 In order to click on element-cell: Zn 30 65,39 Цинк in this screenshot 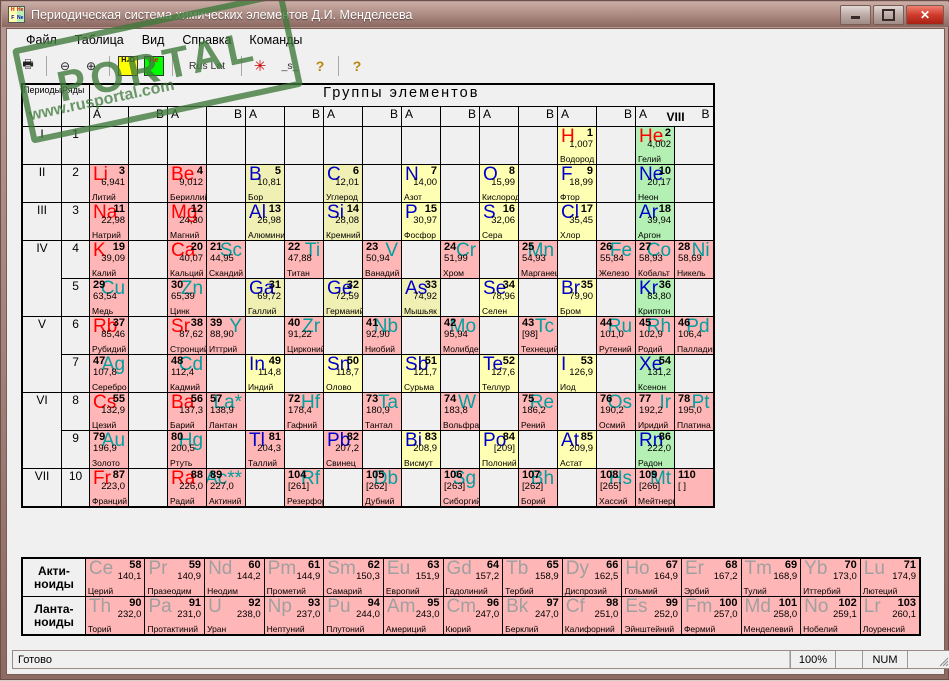, I will do `click(187, 297)`.